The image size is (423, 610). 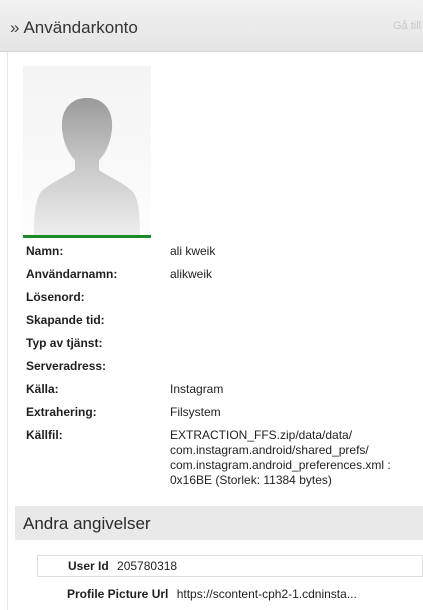 I want to click on other-item-label: Profile Picture Url, so click(x=118, y=594).